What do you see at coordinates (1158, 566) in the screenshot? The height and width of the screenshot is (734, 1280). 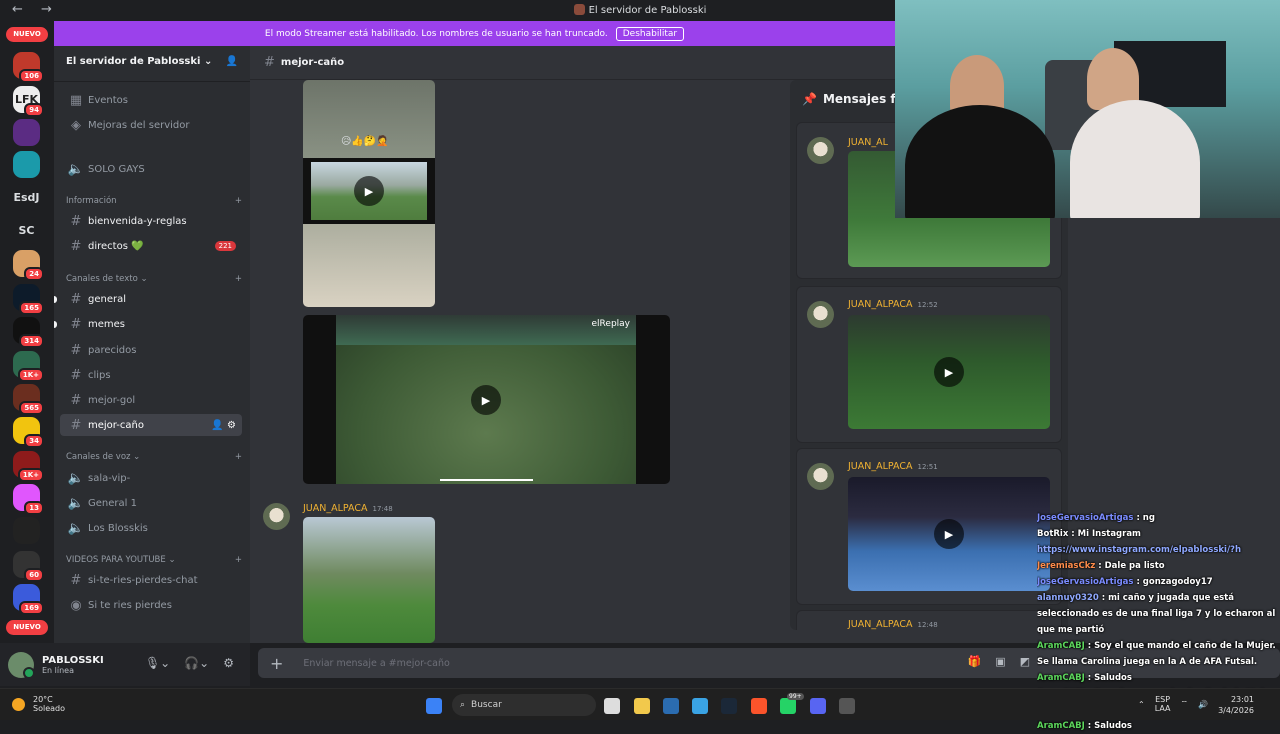 I see `stream-chat-message: JeremiasCkz : Dale pa listo` at bounding box center [1158, 566].